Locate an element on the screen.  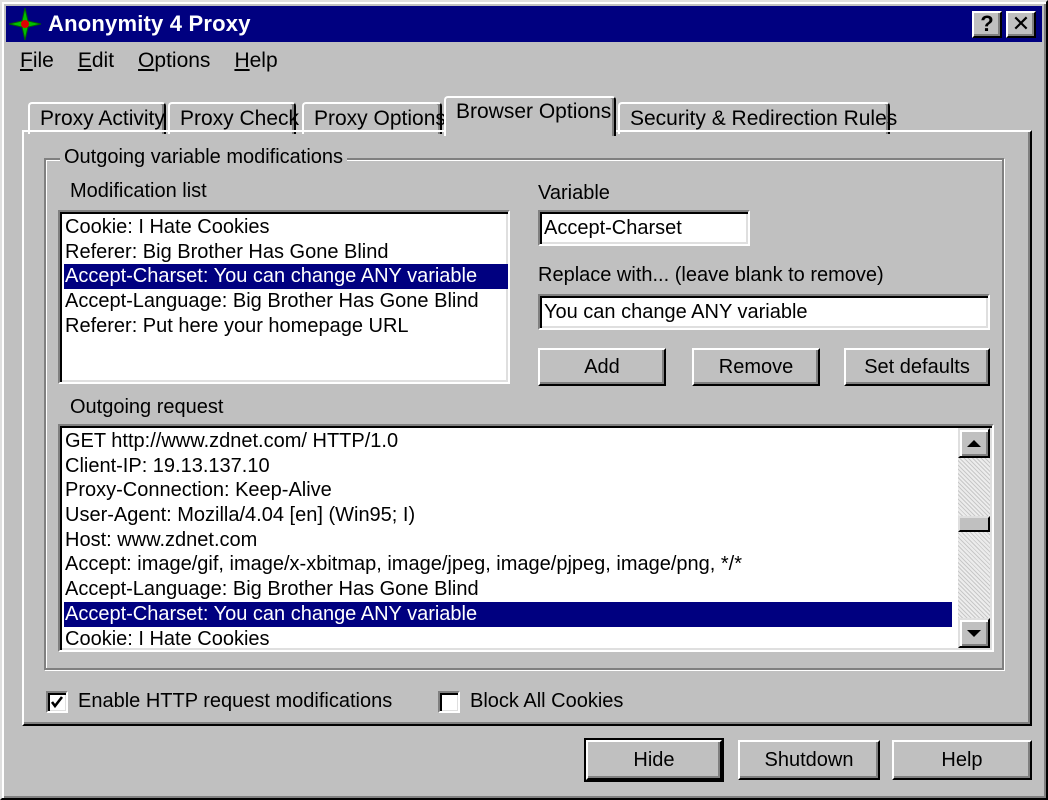
add-button: Add is located at coordinates (602, 367).